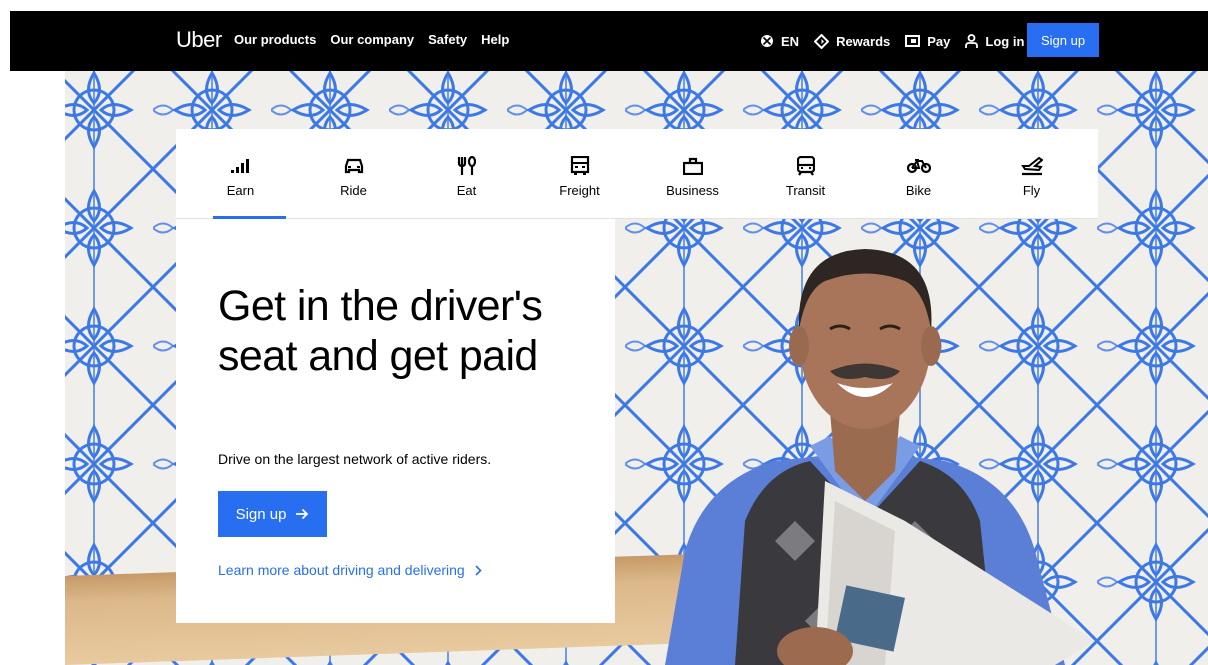 This screenshot has width=1208, height=665. Describe the element at coordinates (353, 190) in the screenshot. I see `tab-label-ride: Ride` at that location.